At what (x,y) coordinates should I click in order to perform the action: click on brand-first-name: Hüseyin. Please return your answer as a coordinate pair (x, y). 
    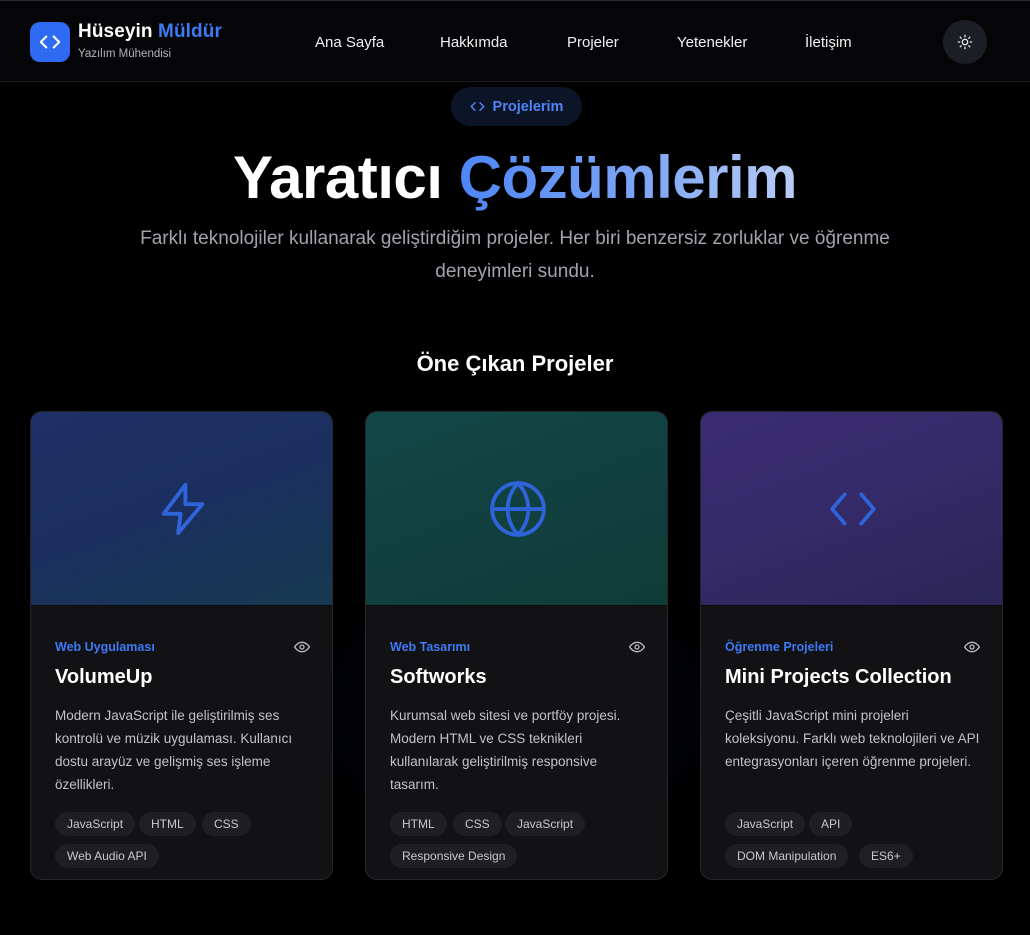
    Looking at the image, I should click on (115, 31).